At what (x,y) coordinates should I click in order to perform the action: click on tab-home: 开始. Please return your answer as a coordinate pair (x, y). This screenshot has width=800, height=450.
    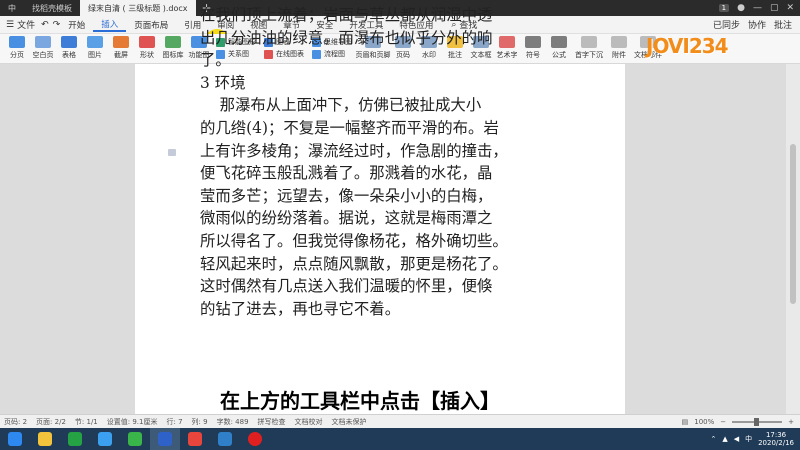
    Looking at the image, I should click on (76, 25).